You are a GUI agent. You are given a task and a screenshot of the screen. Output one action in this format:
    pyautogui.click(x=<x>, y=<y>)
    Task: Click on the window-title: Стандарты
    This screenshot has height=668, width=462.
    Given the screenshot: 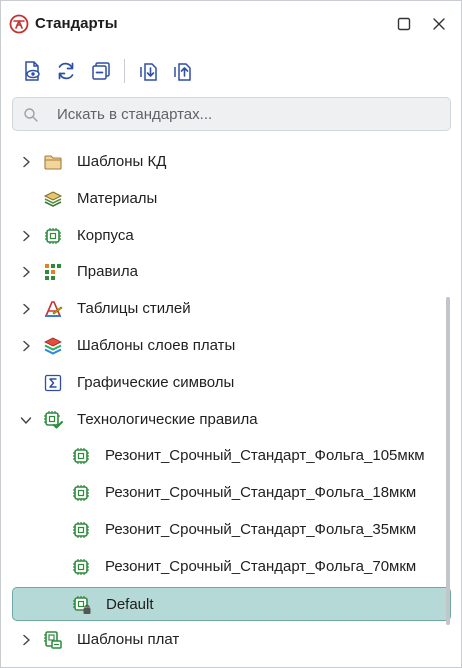 What is the action you would take?
    pyautogui.click(x=76, y=23)
    